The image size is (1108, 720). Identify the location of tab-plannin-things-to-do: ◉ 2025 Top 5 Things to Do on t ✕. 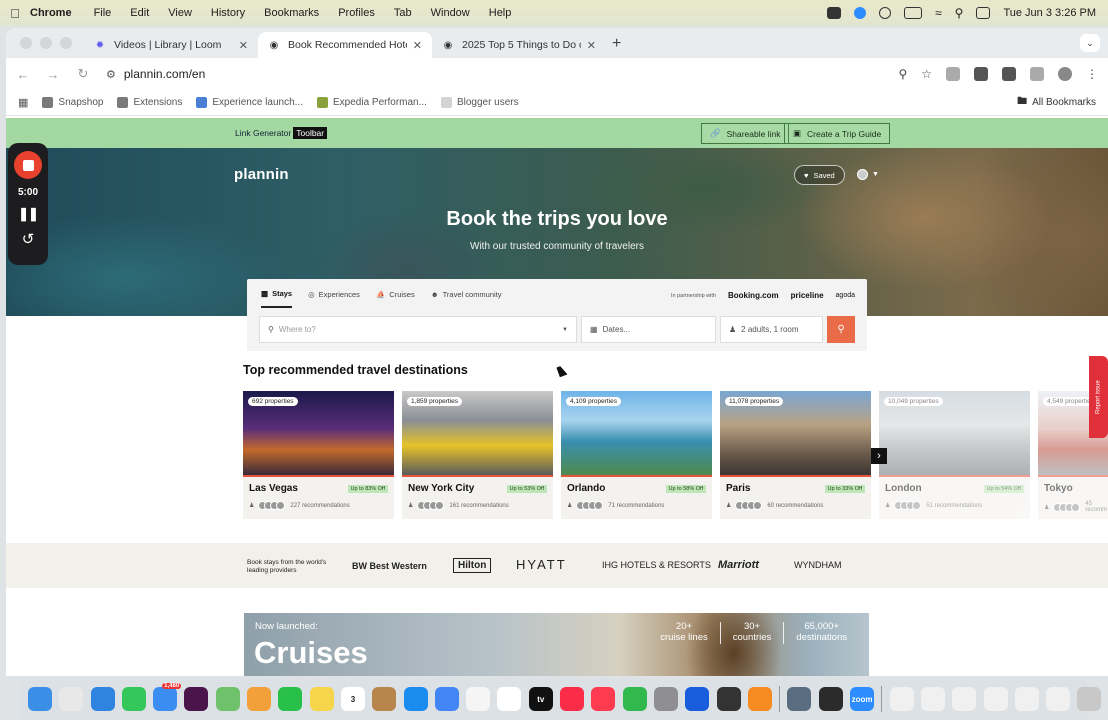
(519, 45).